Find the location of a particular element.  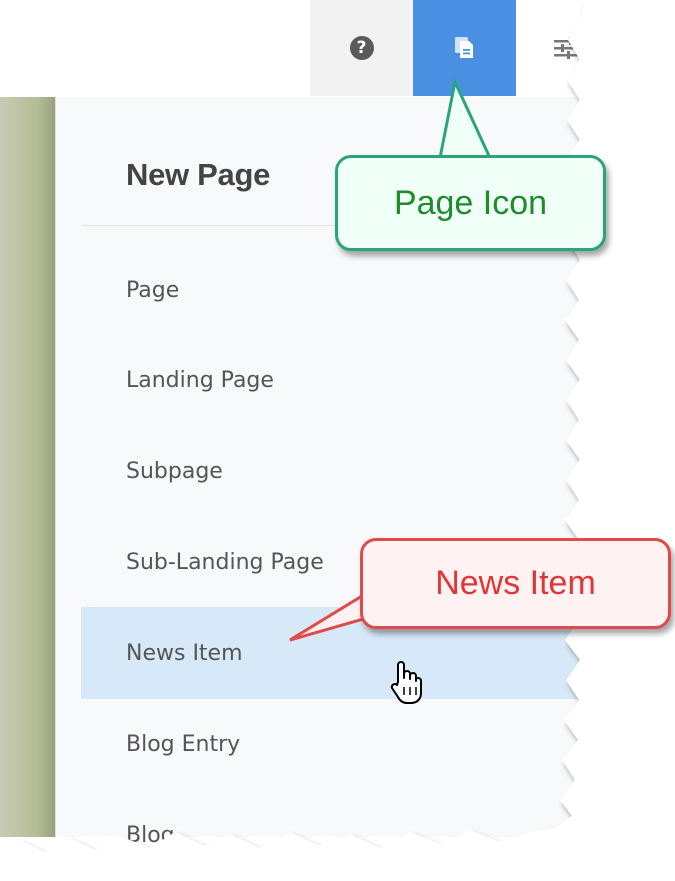

callout-label: News Item is located at coordinates (515, 583).